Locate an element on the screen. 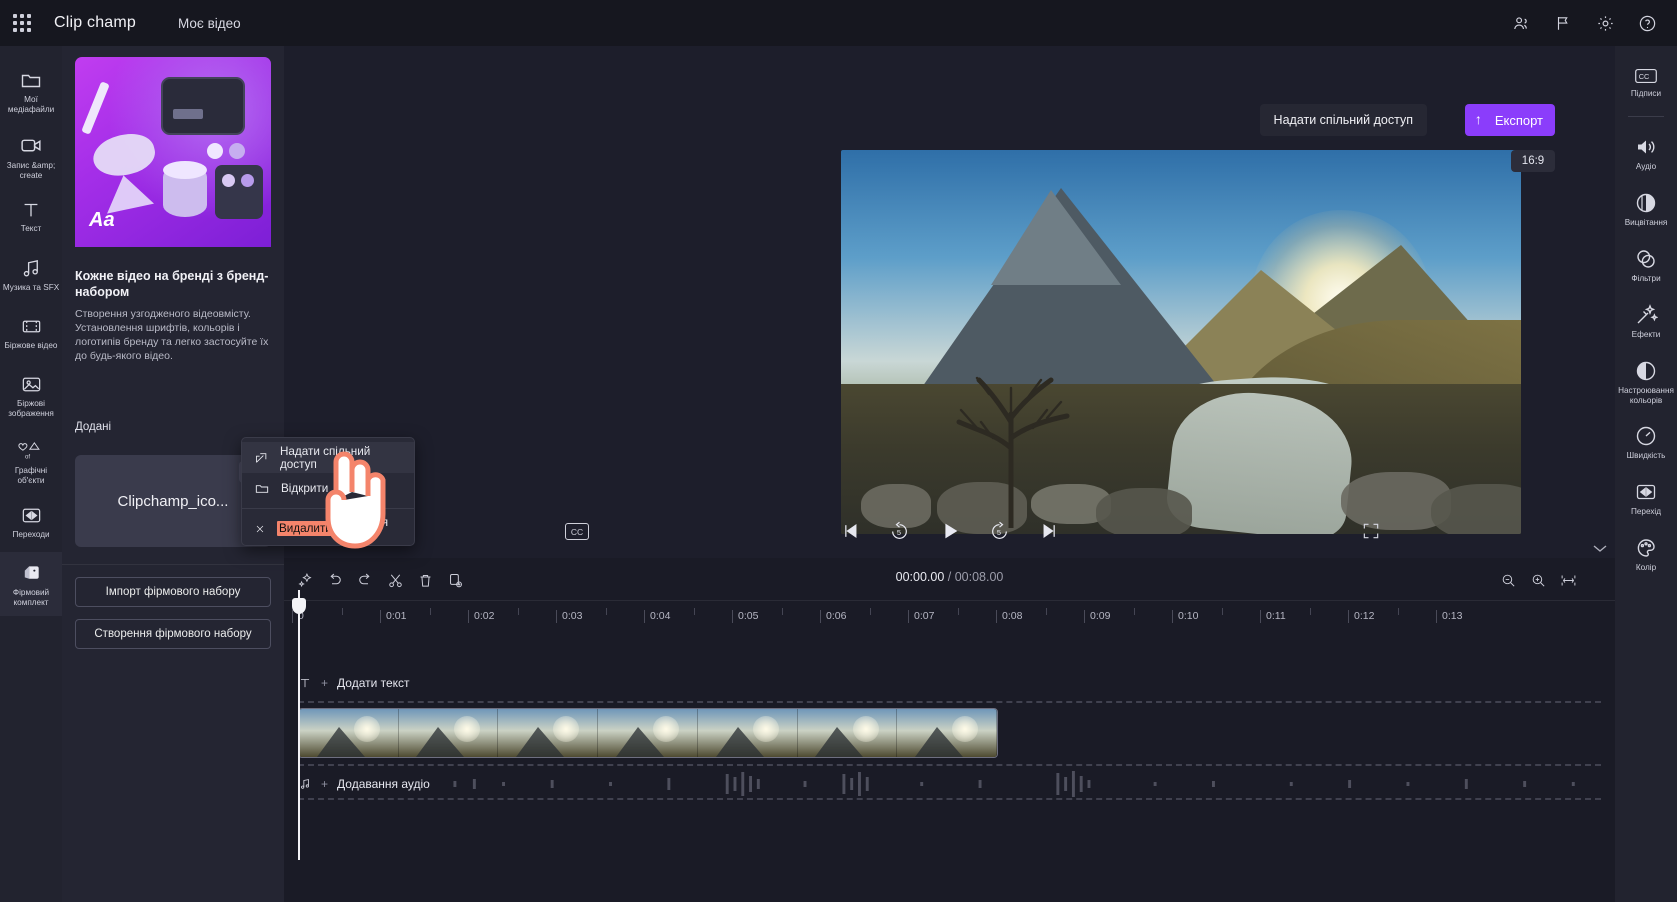  sidebar-item-label: Ефекти is located at coordinates (1646, 334).